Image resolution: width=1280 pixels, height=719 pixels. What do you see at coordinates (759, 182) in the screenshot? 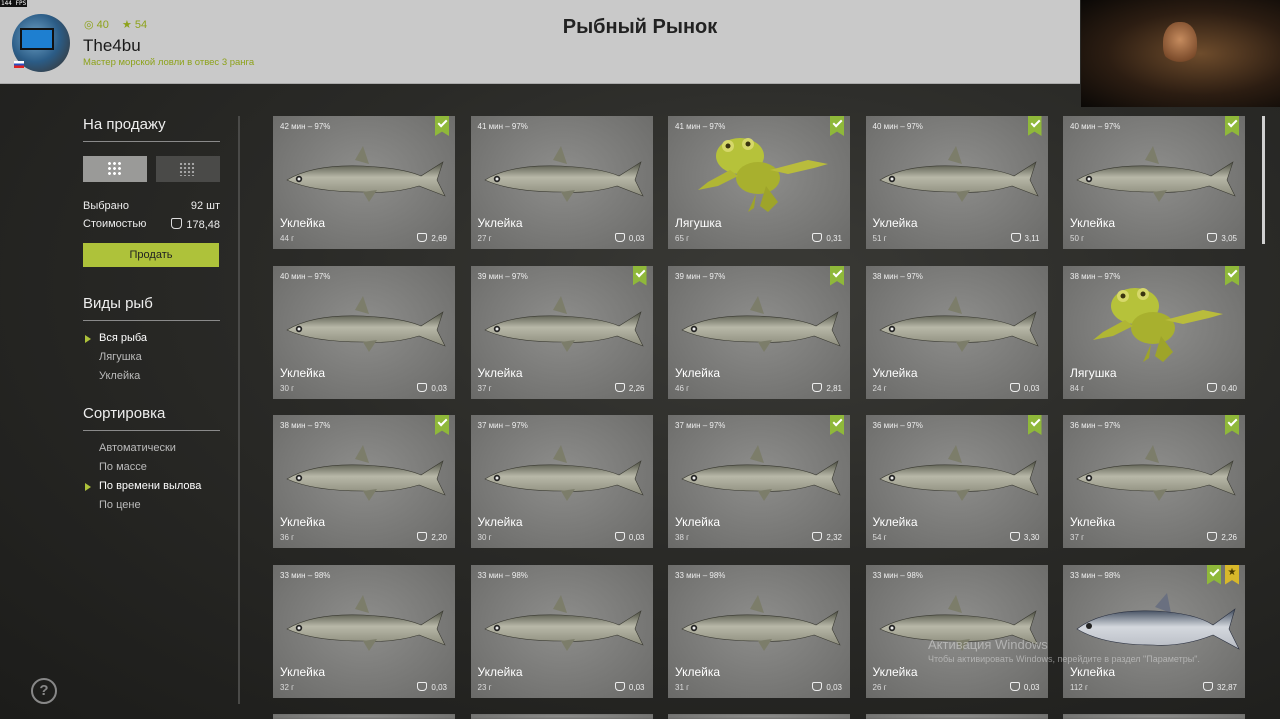
I see `fish-card: 41 мин – 97% Лягушка 65 г 0,31` at bounding box center [759, 182].